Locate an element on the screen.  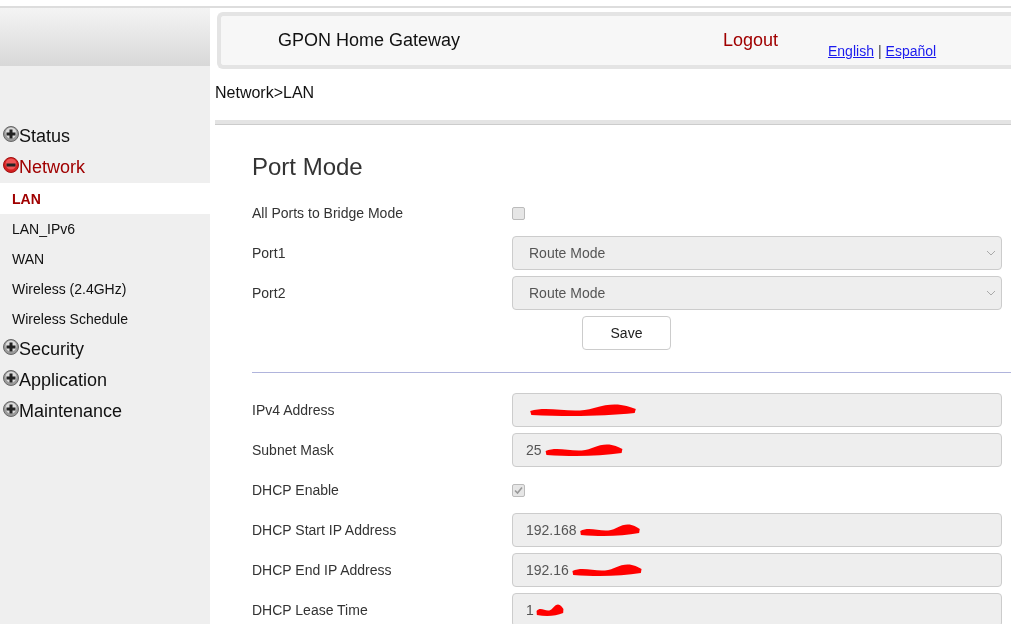
menu-item: LAN is located at coordinates (105, 198).